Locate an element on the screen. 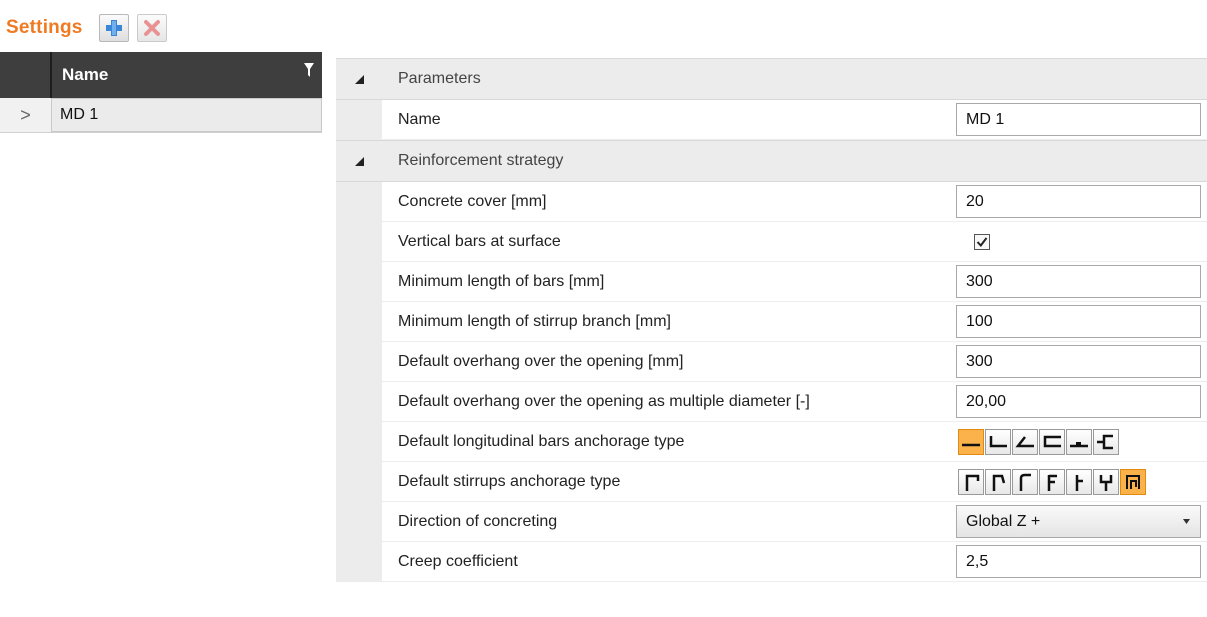 Image resolution: width=1207 pixels, height=617 pixels. property-row-vertical-bars: Vertical bars at surface is located at coordinates (771, 242).